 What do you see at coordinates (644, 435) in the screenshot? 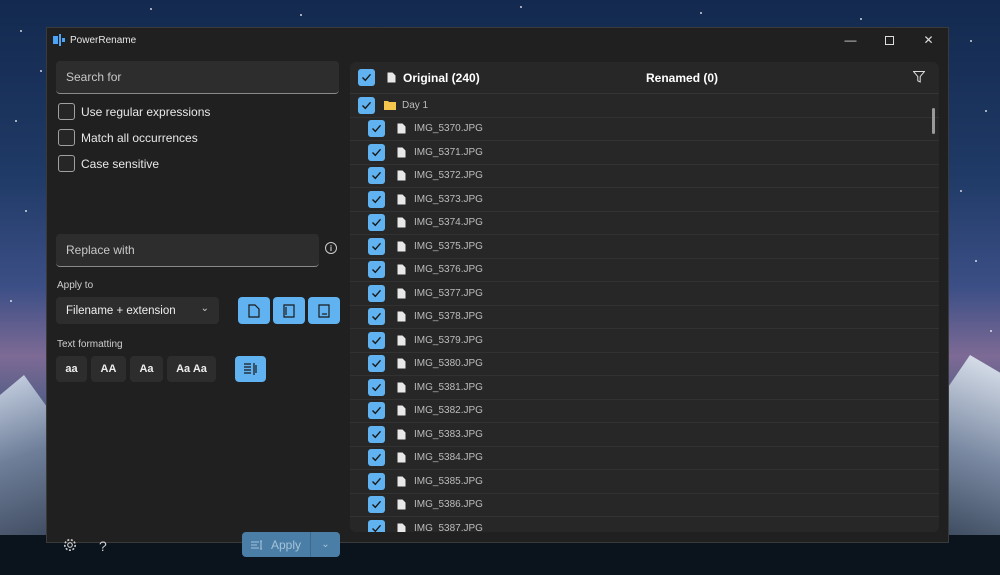
I see `list-item: IMG_5383.JPG` at bounding box center [644, 435].